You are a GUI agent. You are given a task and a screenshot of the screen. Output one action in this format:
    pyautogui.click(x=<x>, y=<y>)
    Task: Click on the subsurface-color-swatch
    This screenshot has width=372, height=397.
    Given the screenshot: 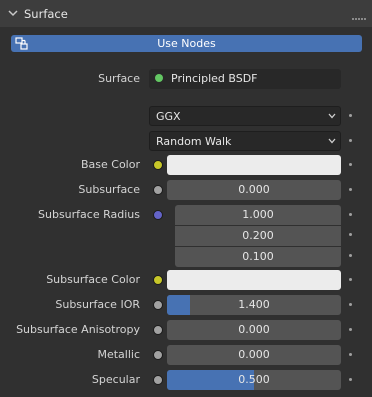 What is the action you would take?
    pyautogui.click(x=254, y=280)
    